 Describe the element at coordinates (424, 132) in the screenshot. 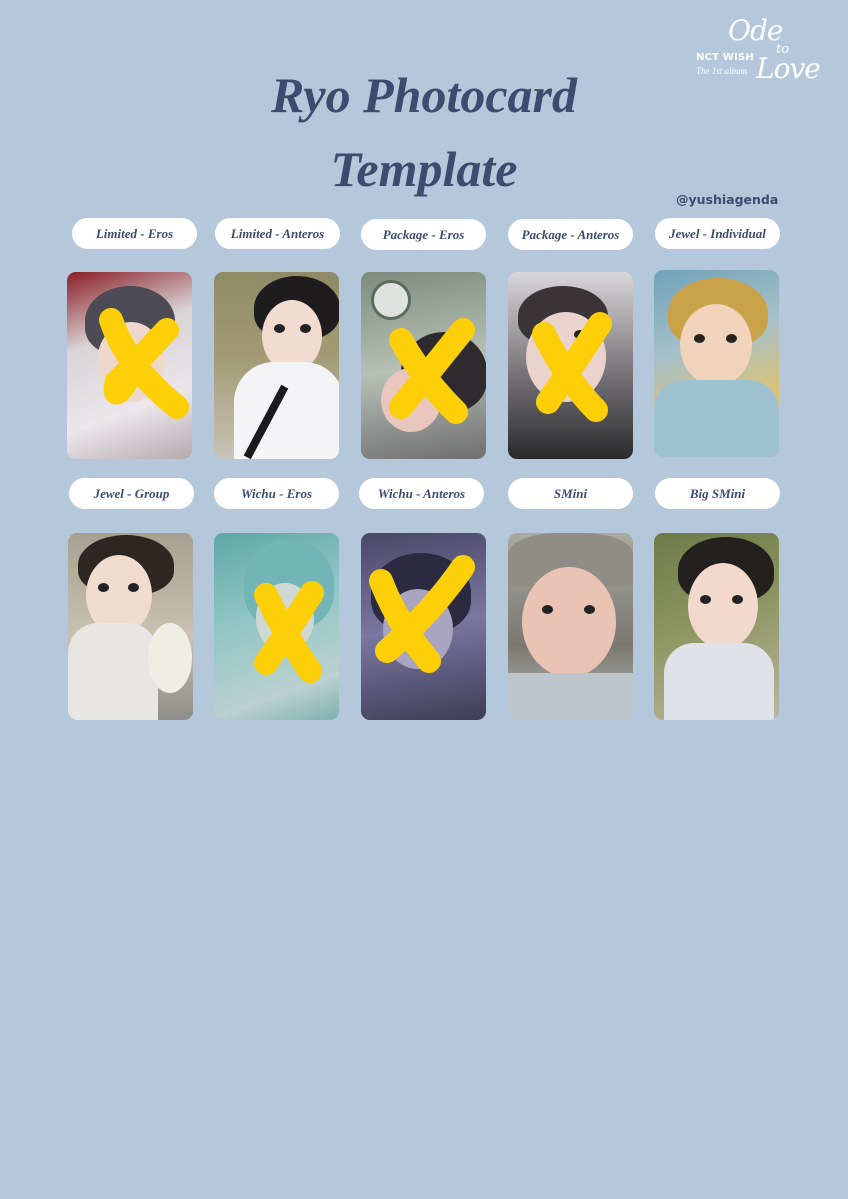

I see `page-title: Ryo Photocard Template` at that location.